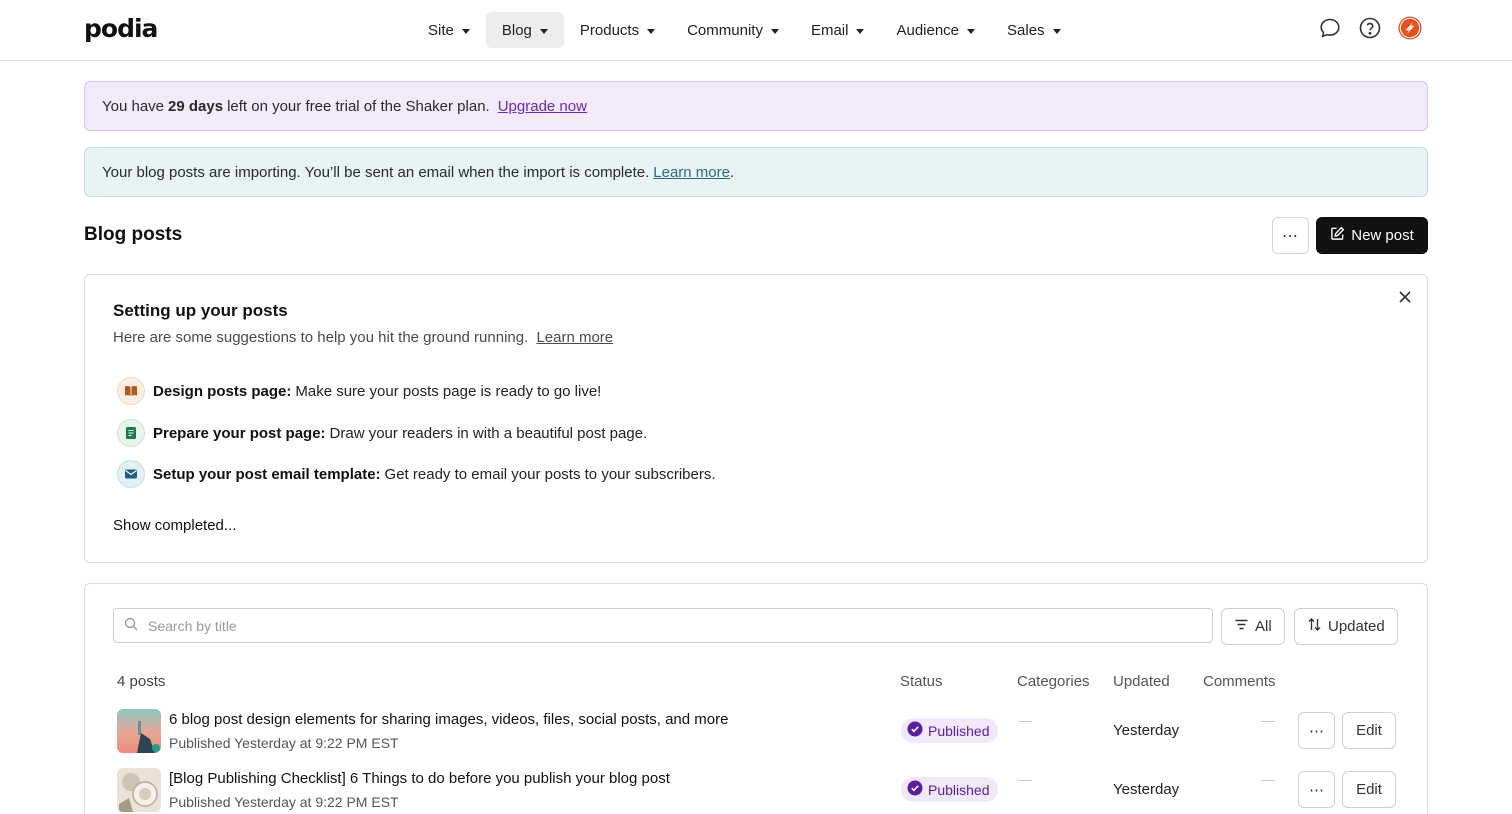  What do you see at coordinates (1330, 28) in the screenshot?
I see `chat-icon` at bounding box center [1330, 28].